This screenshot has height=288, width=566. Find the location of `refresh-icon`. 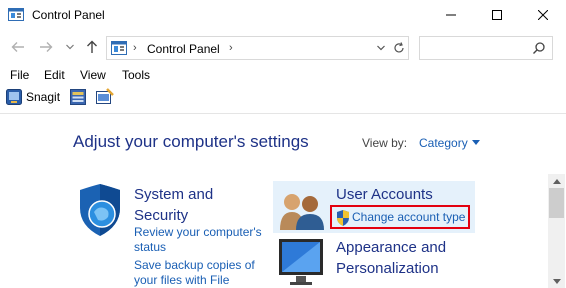

refresh-icon is located at coordinates (399, 47).